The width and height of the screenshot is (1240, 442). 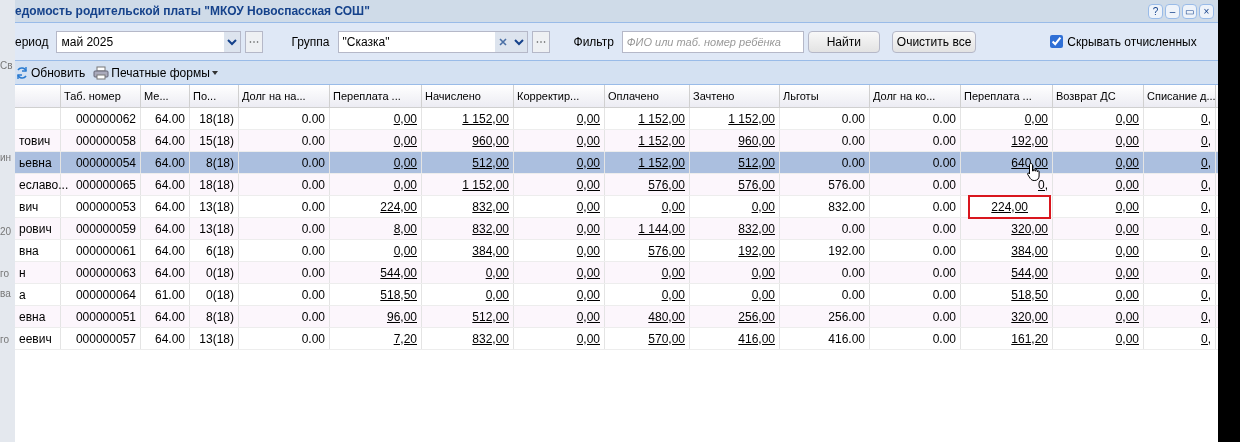 What do you see at coordinates (616, 207) in the screenshot?
I see `table-row: вич 000000053 64.00 13(18) 0.00 224,00 832,00 0,00 0,00 0,00 832.00 0.00 224,00 0,00 0,` at bounding box center [616, 207].